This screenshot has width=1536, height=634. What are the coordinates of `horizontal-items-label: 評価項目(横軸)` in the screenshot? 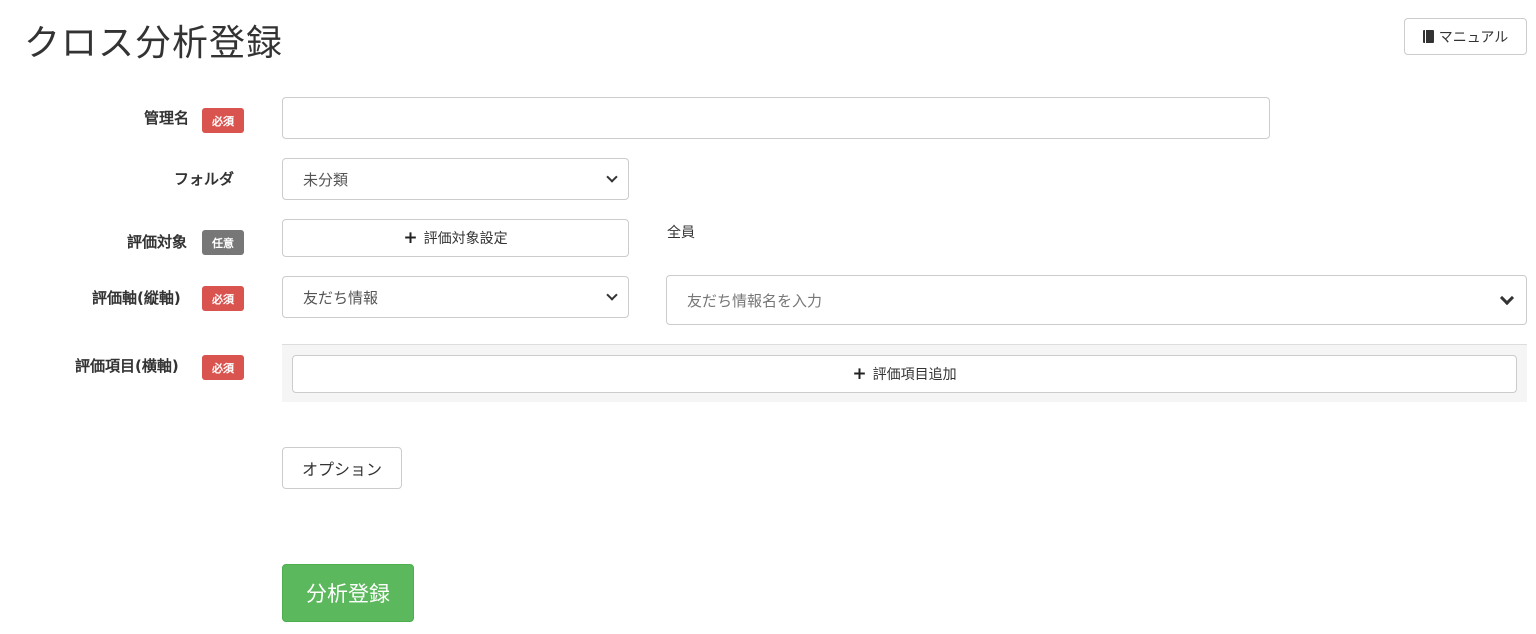 It's located at (127, 366).